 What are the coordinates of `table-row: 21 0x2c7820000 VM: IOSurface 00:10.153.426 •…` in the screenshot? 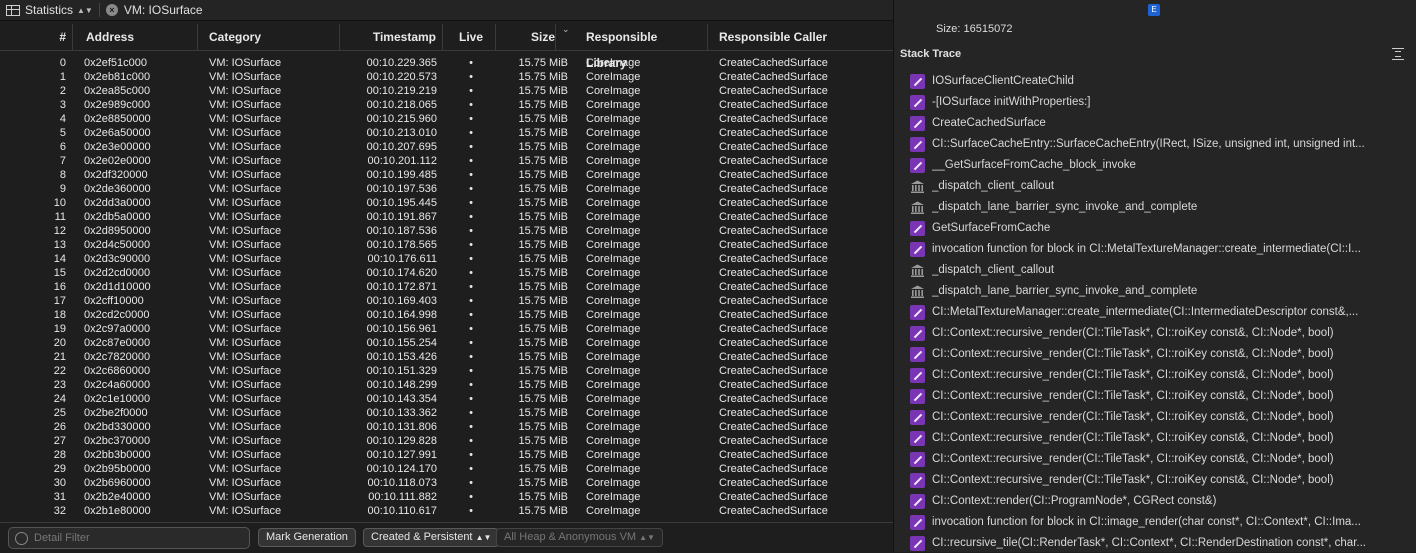 It's located at (446, 357).